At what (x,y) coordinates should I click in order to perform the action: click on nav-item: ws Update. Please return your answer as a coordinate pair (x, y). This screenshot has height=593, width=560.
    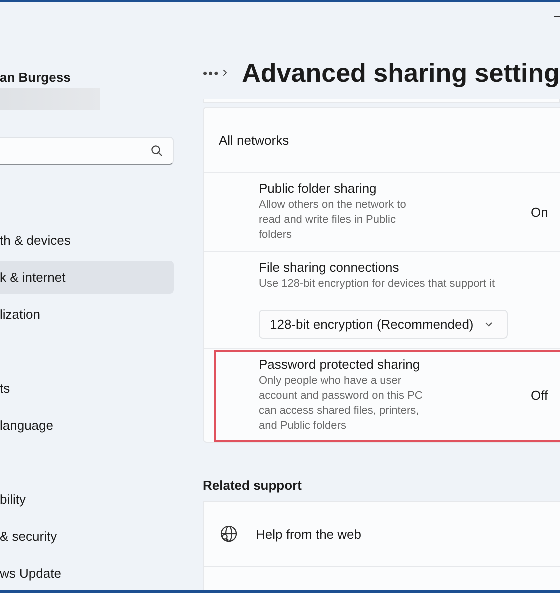
    Looking at the image, I should click on (87, 573).